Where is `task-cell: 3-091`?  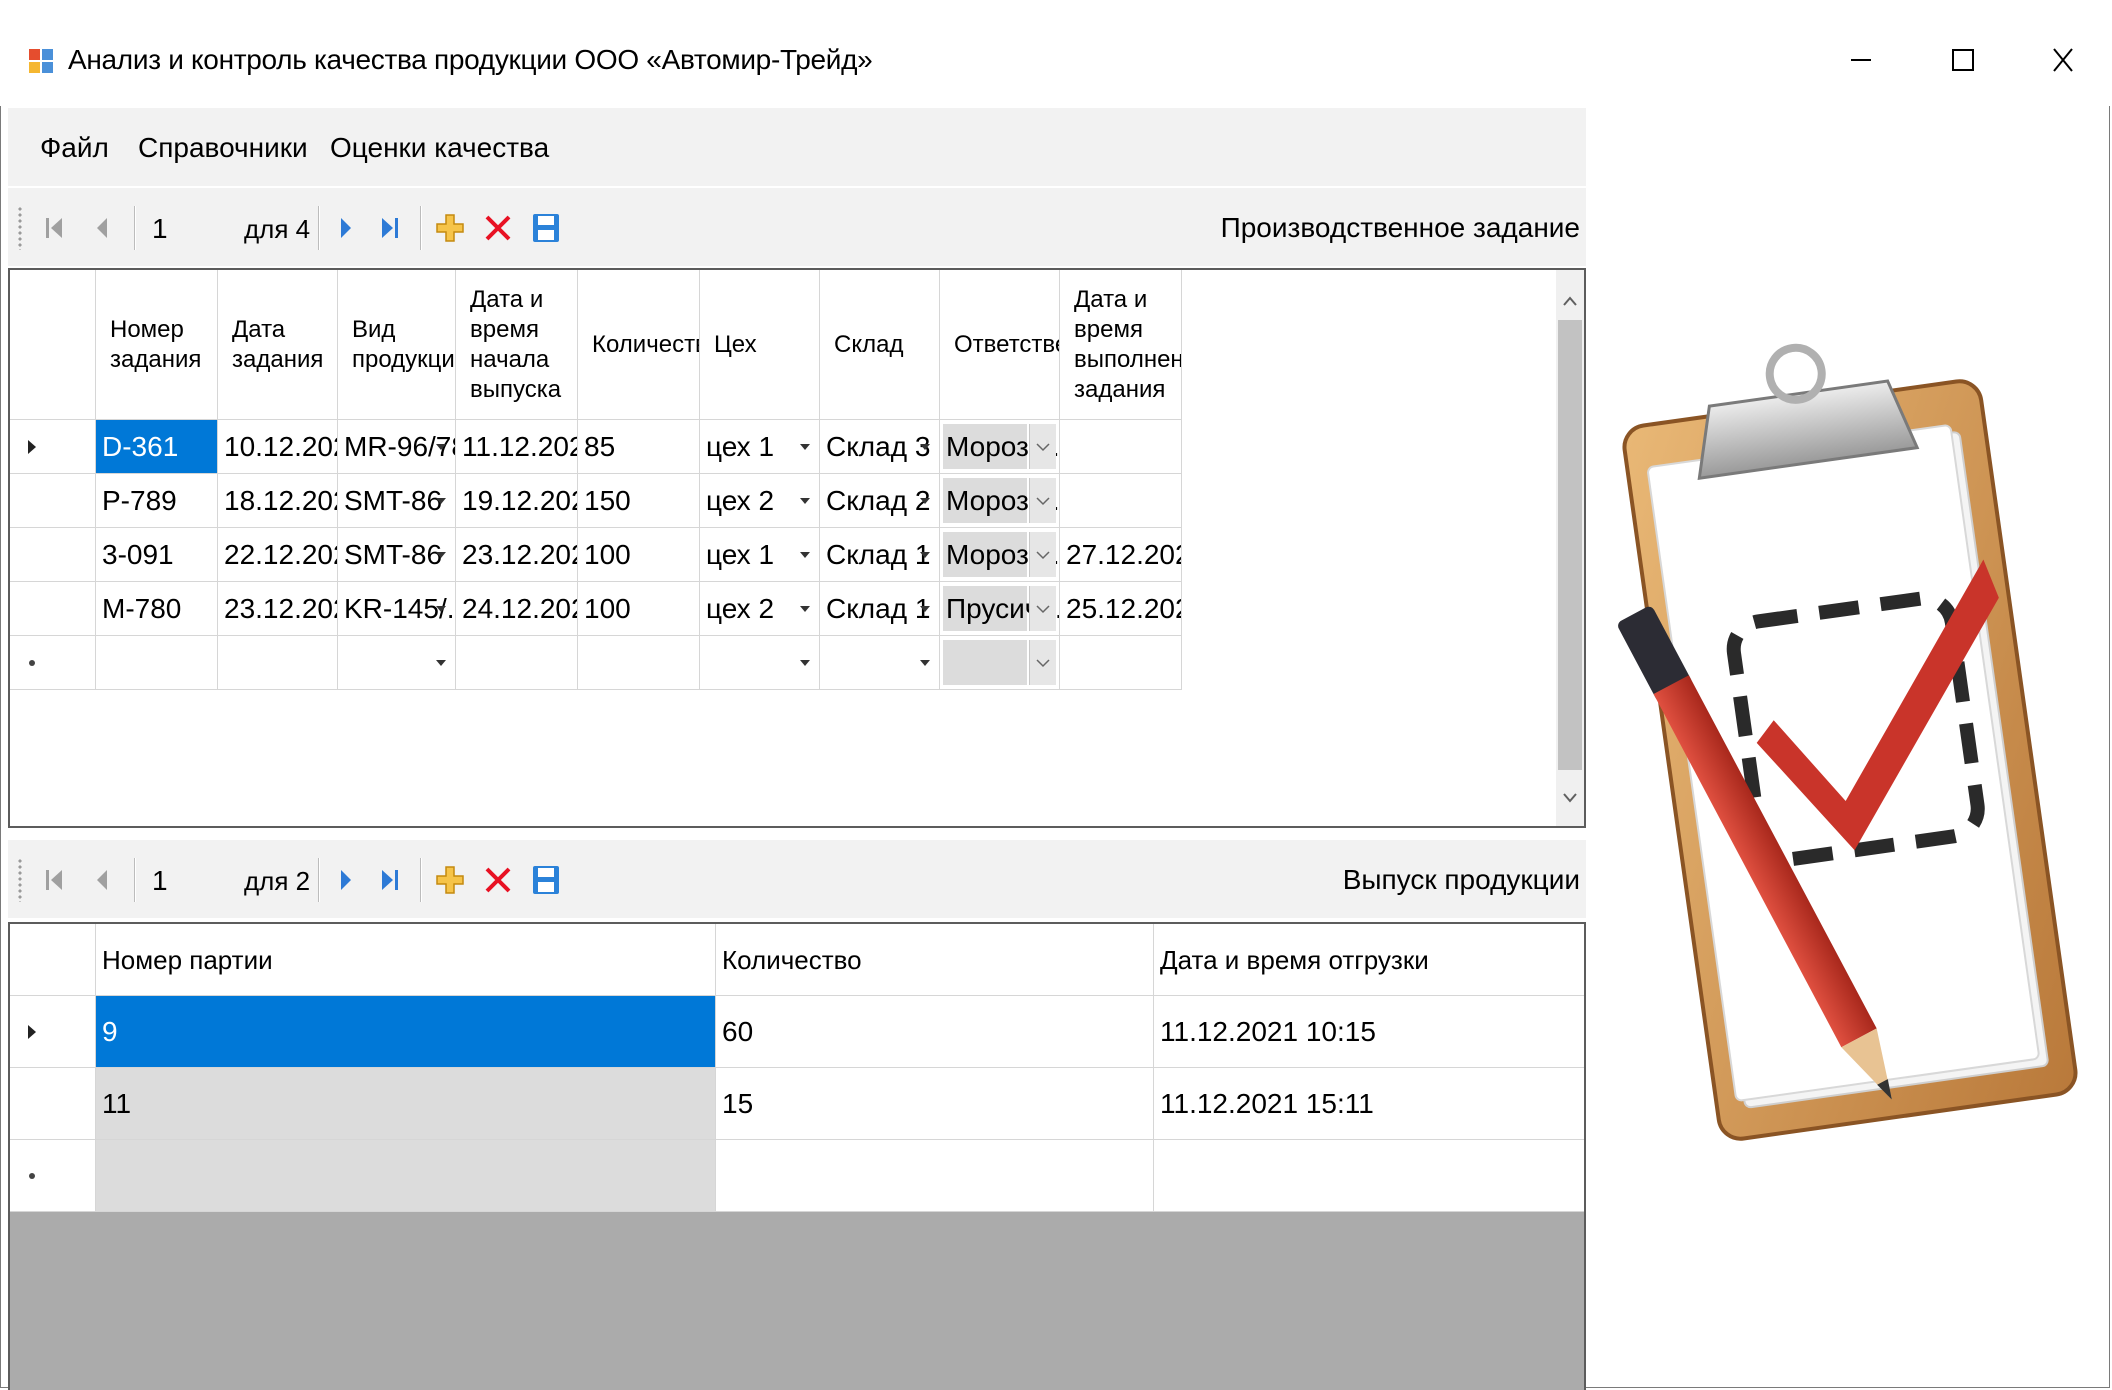 task-cell: 3-091 is located at coordinates (157, 555).